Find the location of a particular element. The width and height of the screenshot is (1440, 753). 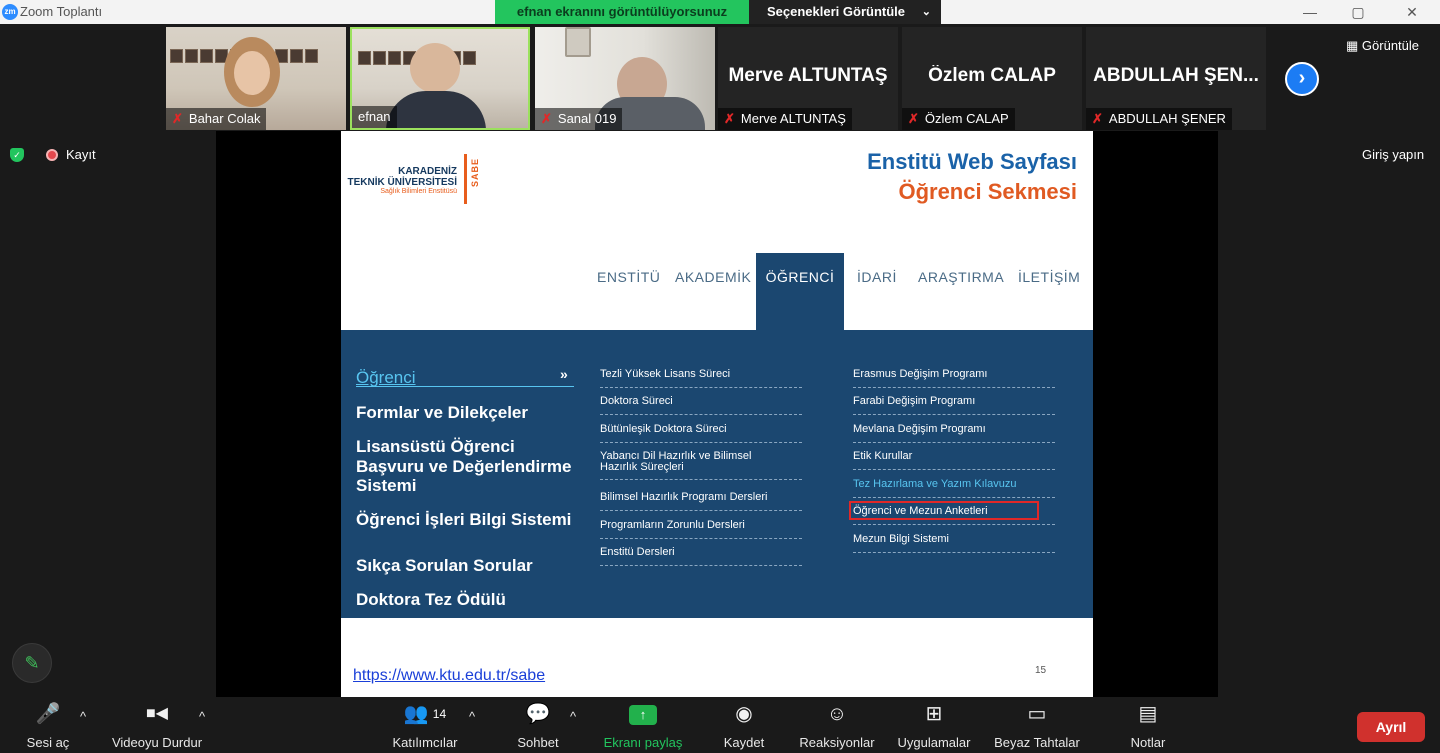

stop-video-button: ■◀ Videoyu Durdur is located at coordinates (157, 723).